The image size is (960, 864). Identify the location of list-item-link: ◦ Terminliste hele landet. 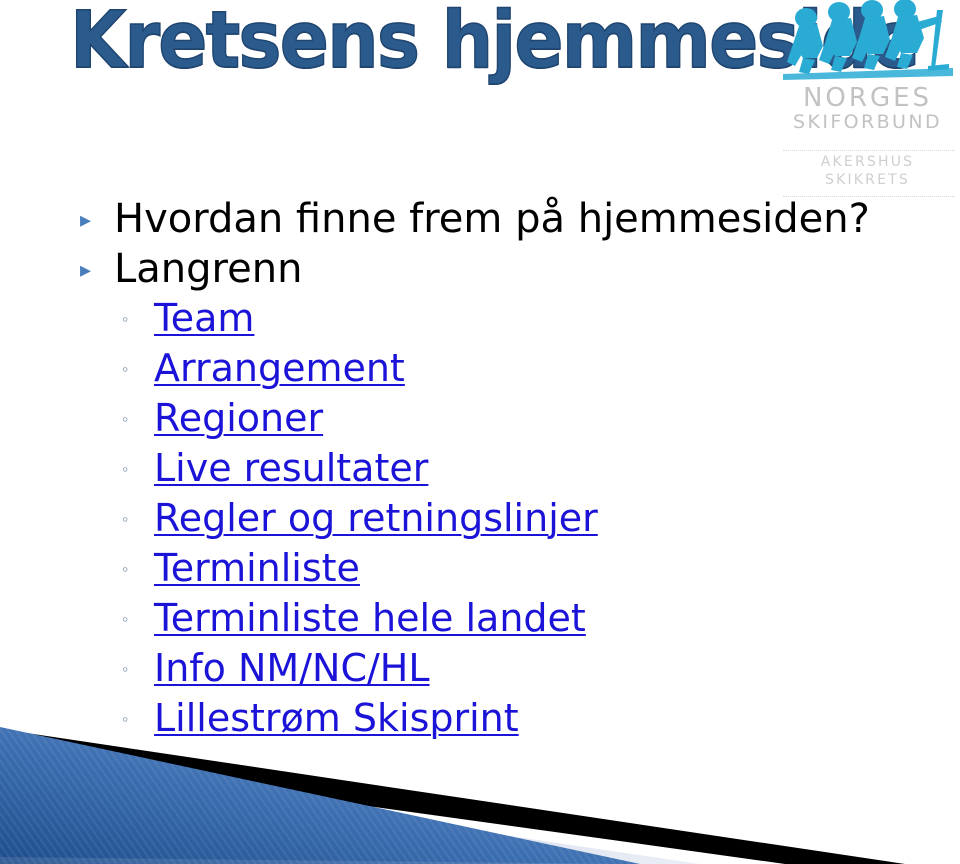
(480, 621).